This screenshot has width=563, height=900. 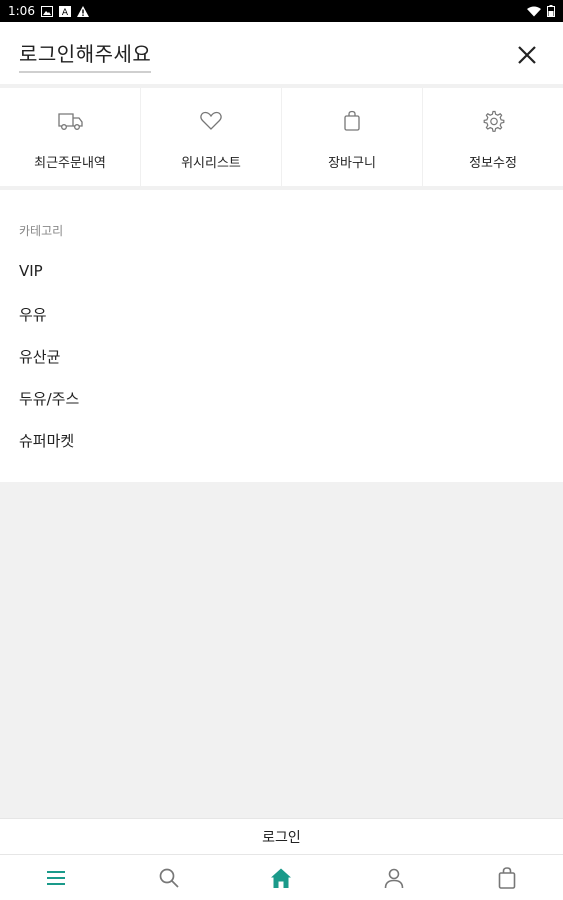 What do you see at coordinates (493, 163) in the screenshot?
I see `quick-label-edit-info: 정보수정` at bounding box center [493, 163].